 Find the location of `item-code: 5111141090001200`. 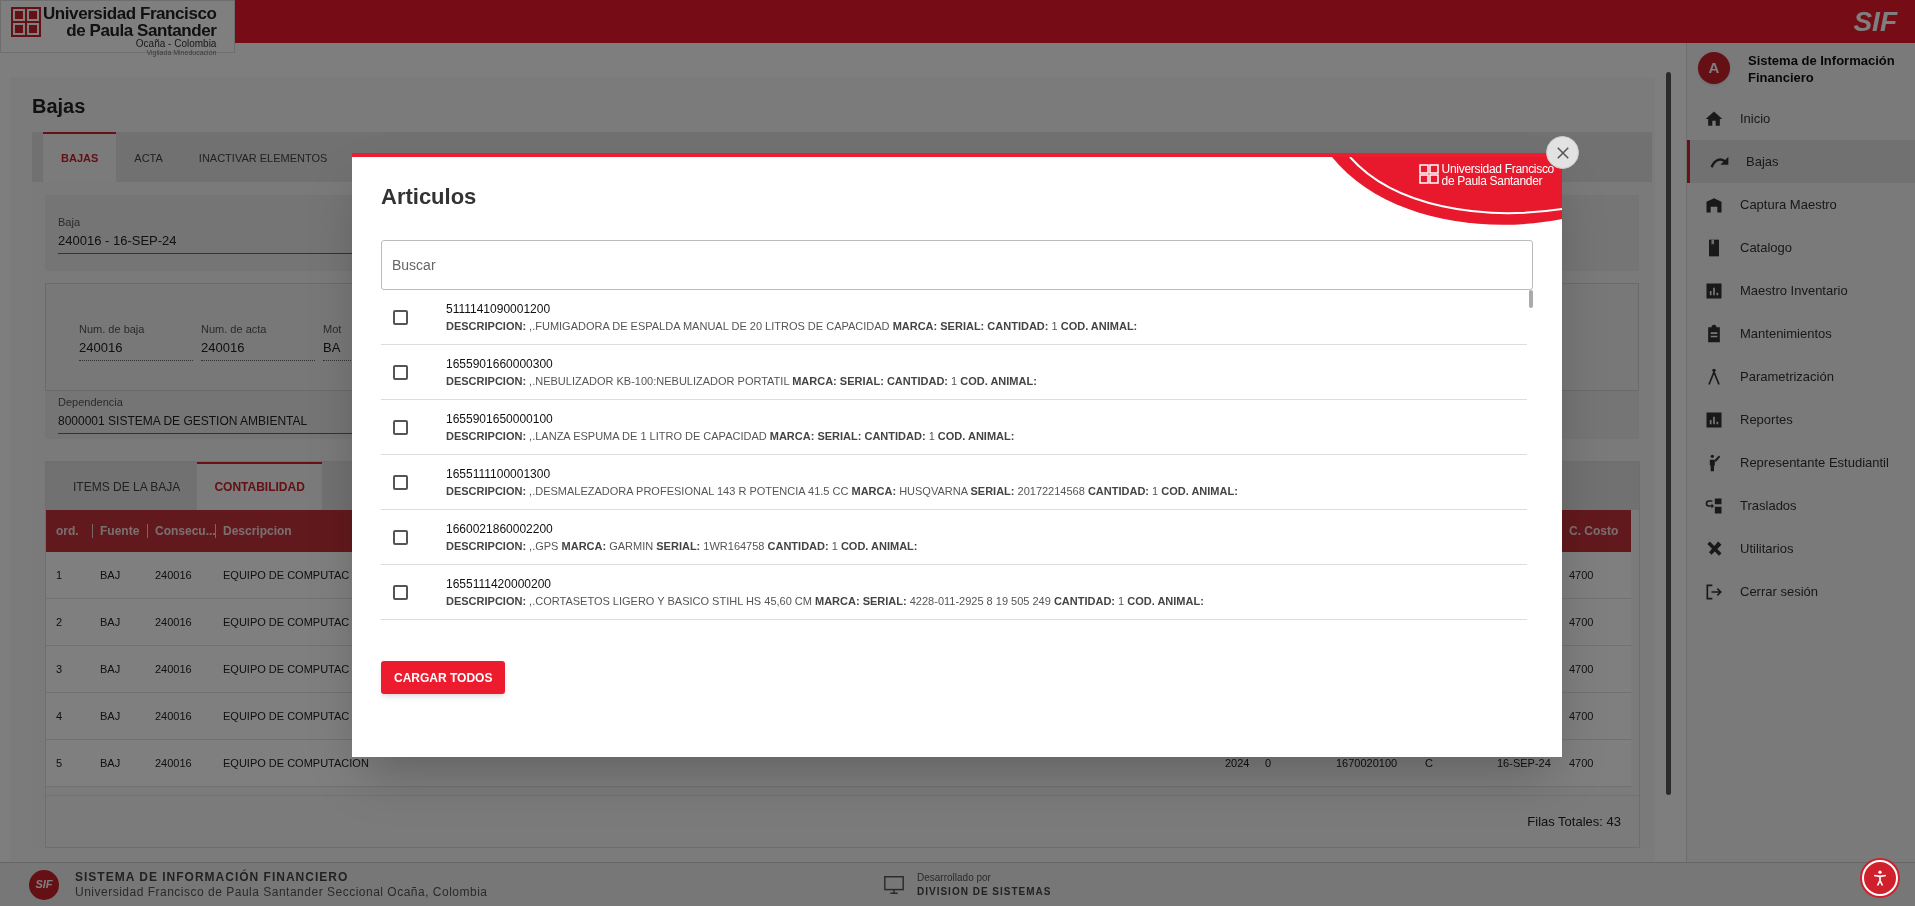

item-code: 5111141090001200 is located at coordinates (499, 309).